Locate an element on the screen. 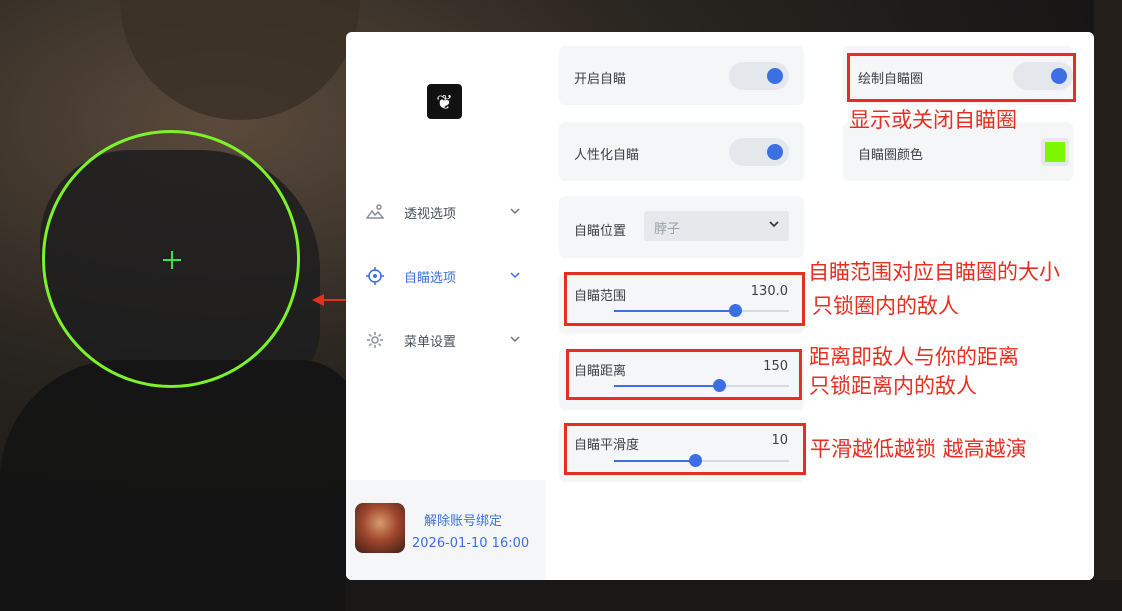 This screenshot has height=611, width=1122. annotation-text: 平滑越低越锁 越高越演 is located at coordinates (918, 449).